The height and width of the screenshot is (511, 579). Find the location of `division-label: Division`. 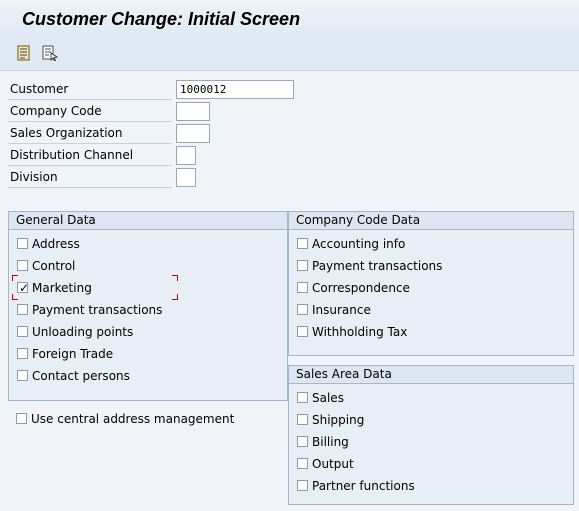

division-label: Division is located at coordinates (90, 177).